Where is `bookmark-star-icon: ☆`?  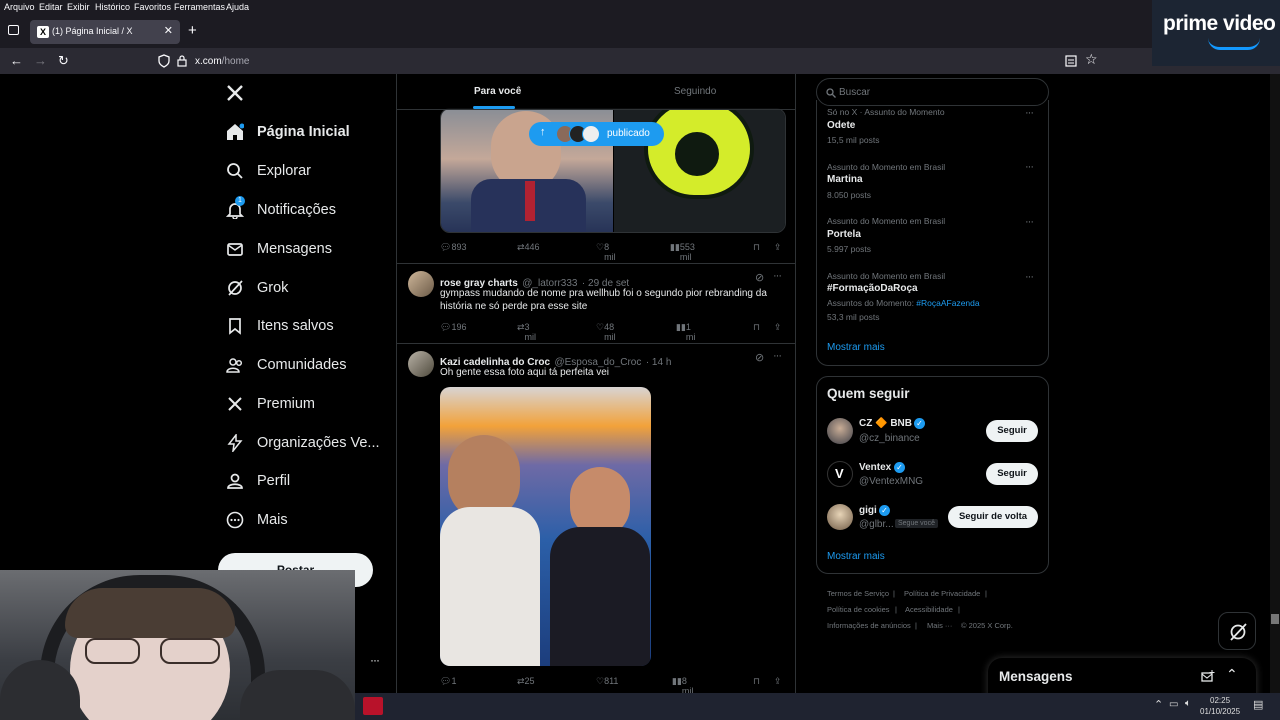
bookmark-star-icon: ☆ is located at coordinates (1091, 59).